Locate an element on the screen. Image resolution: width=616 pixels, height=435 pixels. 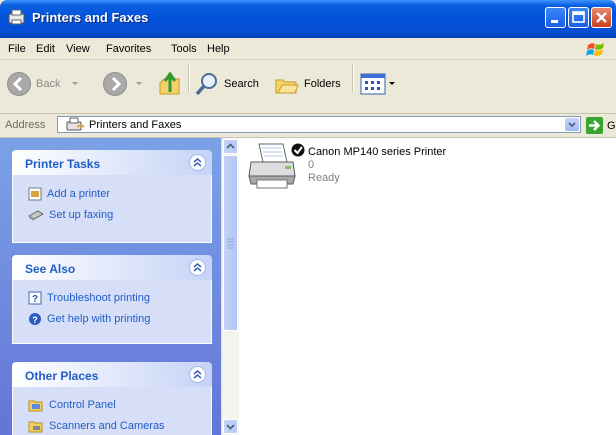
printer-folder-icon is located at coordinates (16, 17).